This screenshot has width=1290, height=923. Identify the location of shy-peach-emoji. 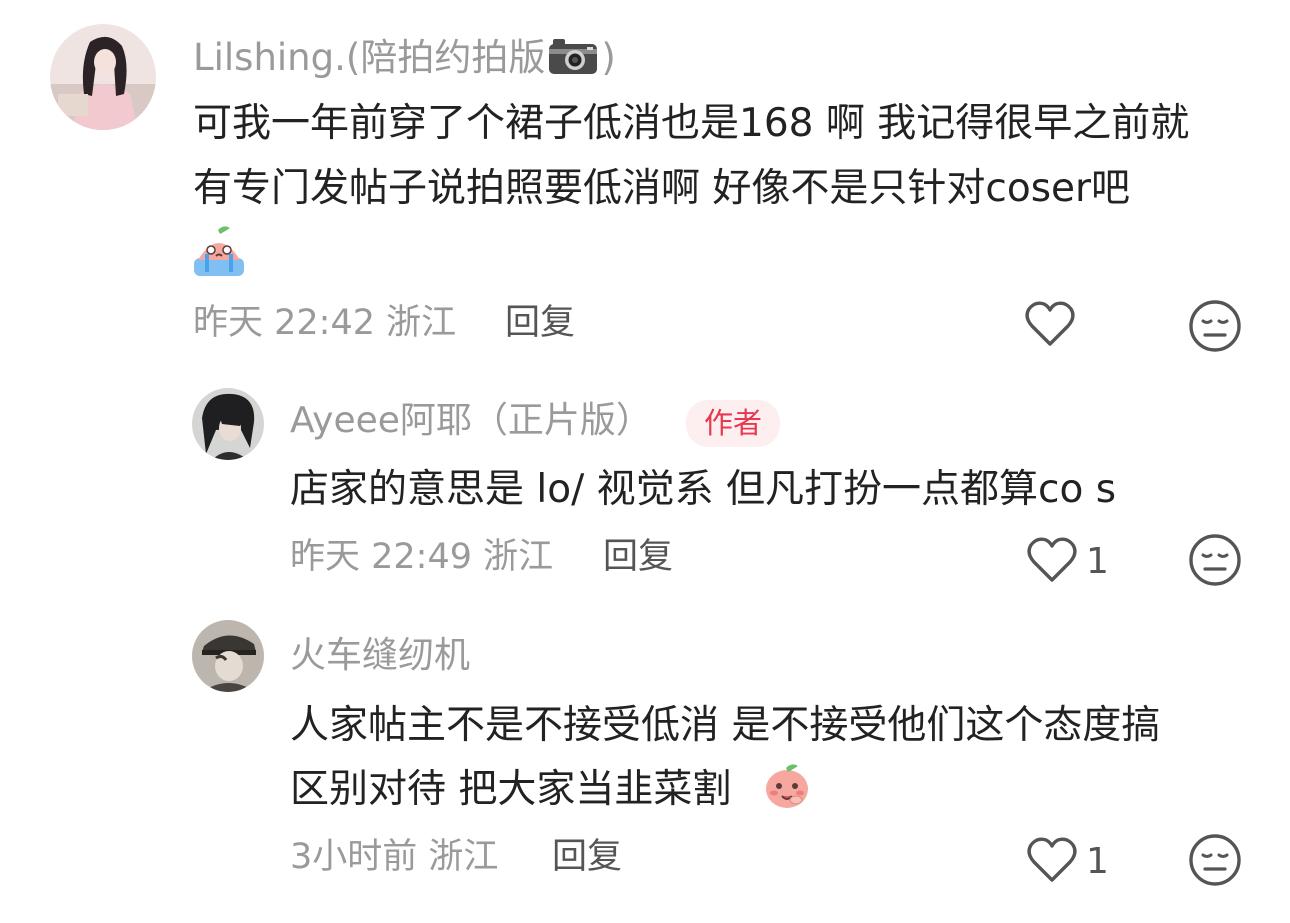
(787, 787).